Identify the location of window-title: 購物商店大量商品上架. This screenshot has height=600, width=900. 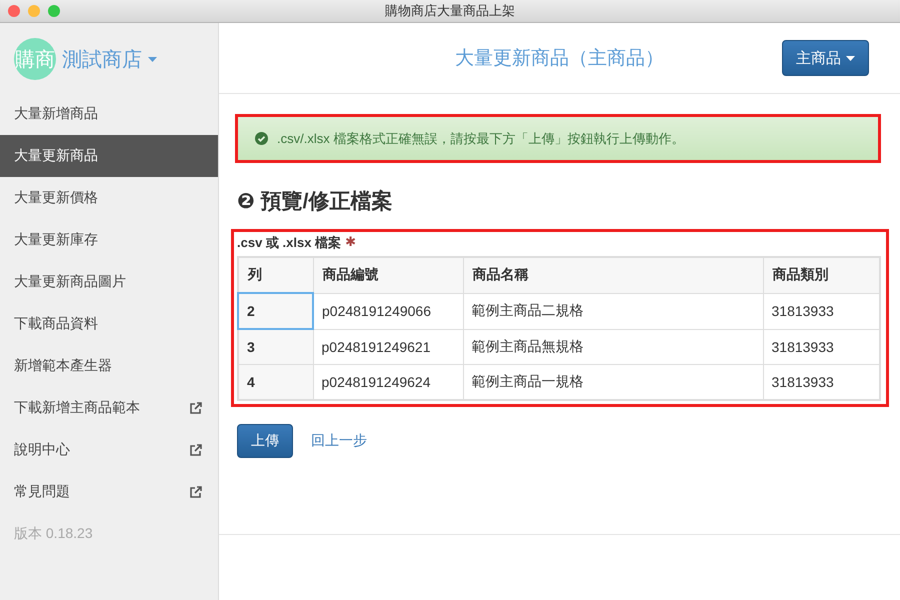
(450, 11).